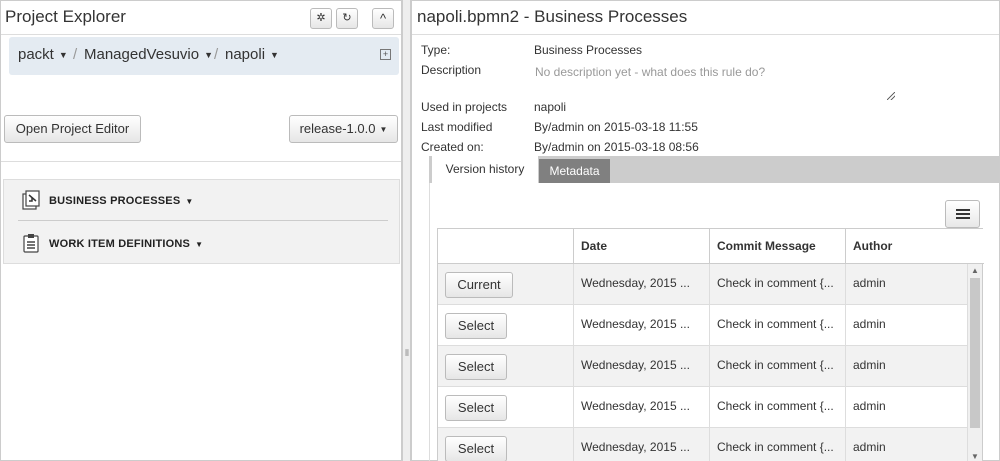  I want to click on branch-select-value: release-1.0.0, so click(337, 128).